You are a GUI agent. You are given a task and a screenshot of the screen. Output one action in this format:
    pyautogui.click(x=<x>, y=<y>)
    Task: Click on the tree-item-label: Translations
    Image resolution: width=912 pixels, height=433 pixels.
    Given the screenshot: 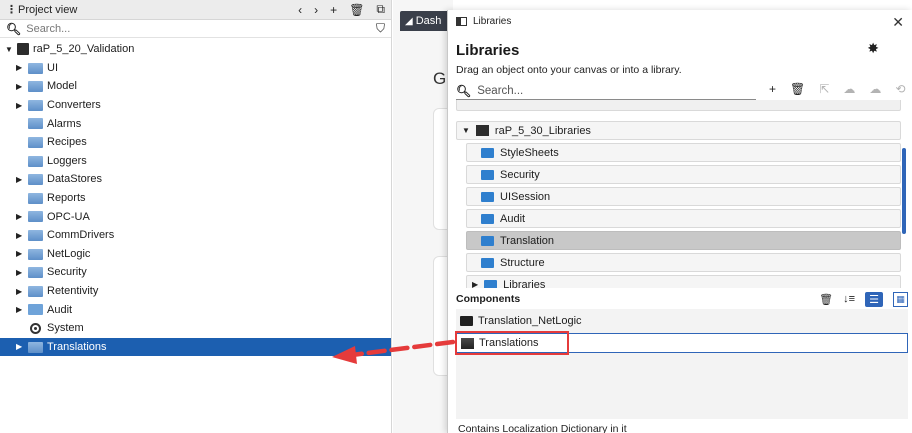 What is the action you would take?
    pyautogui.click(x=77, y=346)
    